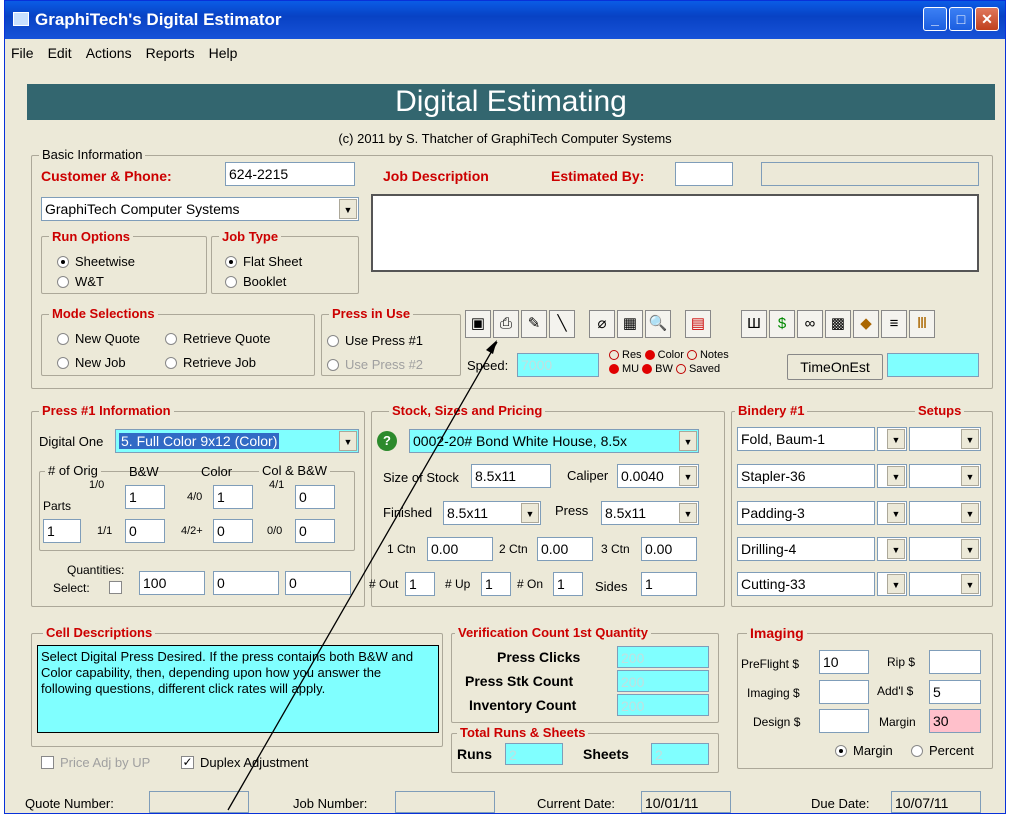 The height and width of the screenshot is (814, 1012). I want to click on radio-flat-sheet: Flat Sheet, so click(263, 261).